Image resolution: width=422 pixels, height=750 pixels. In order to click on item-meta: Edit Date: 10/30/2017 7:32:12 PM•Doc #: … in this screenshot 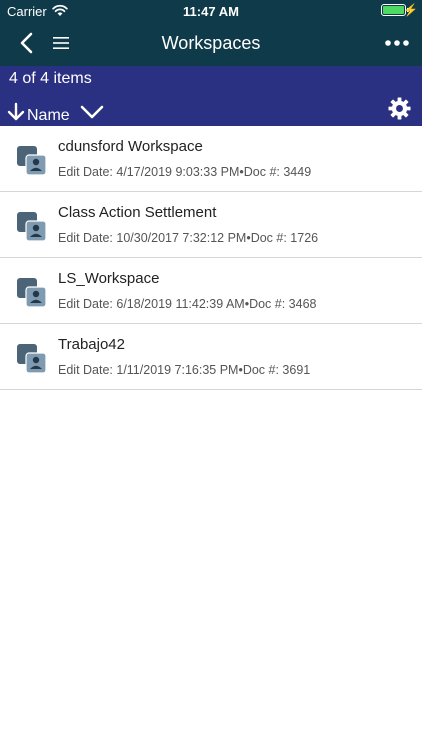, I will do `click(188, 238)`.